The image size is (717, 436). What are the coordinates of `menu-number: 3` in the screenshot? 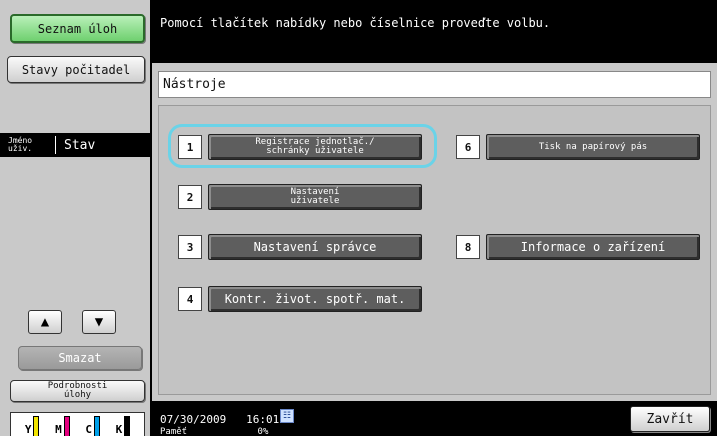 It's located at (190, 247).